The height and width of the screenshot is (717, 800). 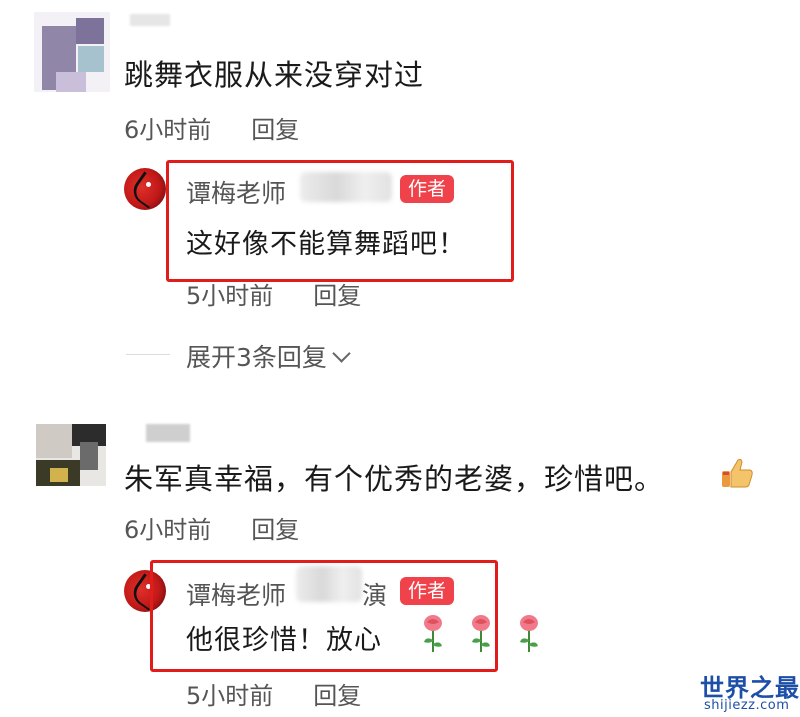 I want to click on expand-divider, so click(x=148, y=354).